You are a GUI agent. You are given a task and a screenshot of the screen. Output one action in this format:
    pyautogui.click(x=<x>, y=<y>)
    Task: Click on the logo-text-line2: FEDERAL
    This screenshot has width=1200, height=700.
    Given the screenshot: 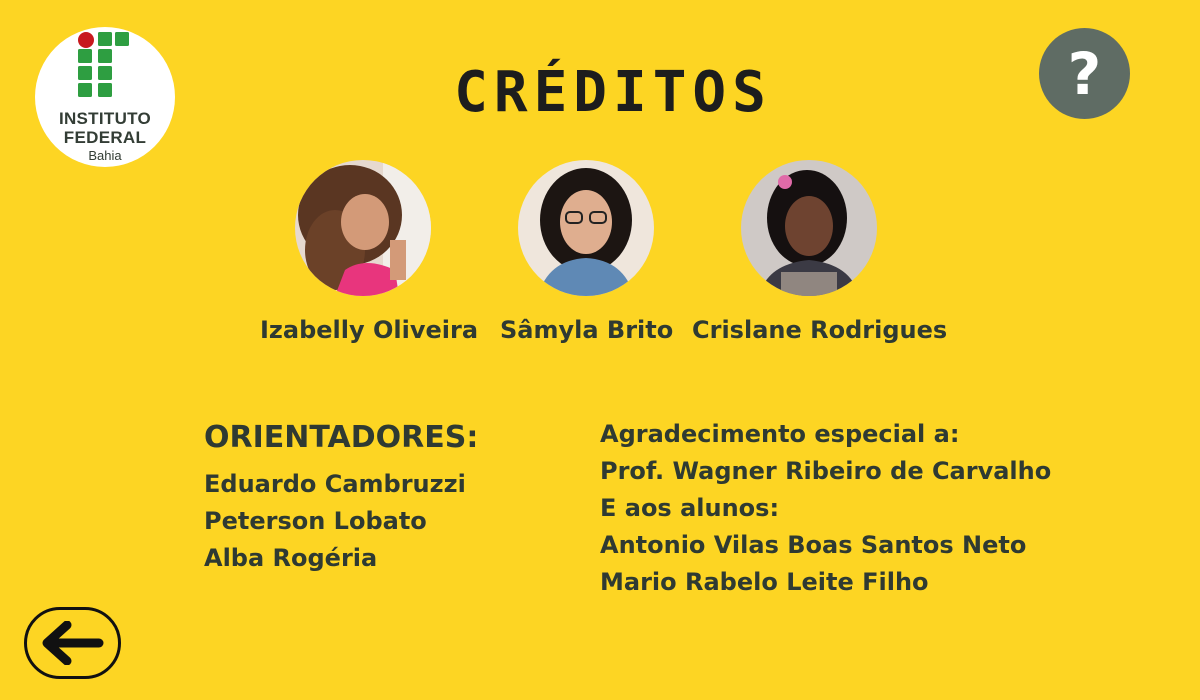 What is the action you would take?
    pyautogui.click(x=105, y=137)
    